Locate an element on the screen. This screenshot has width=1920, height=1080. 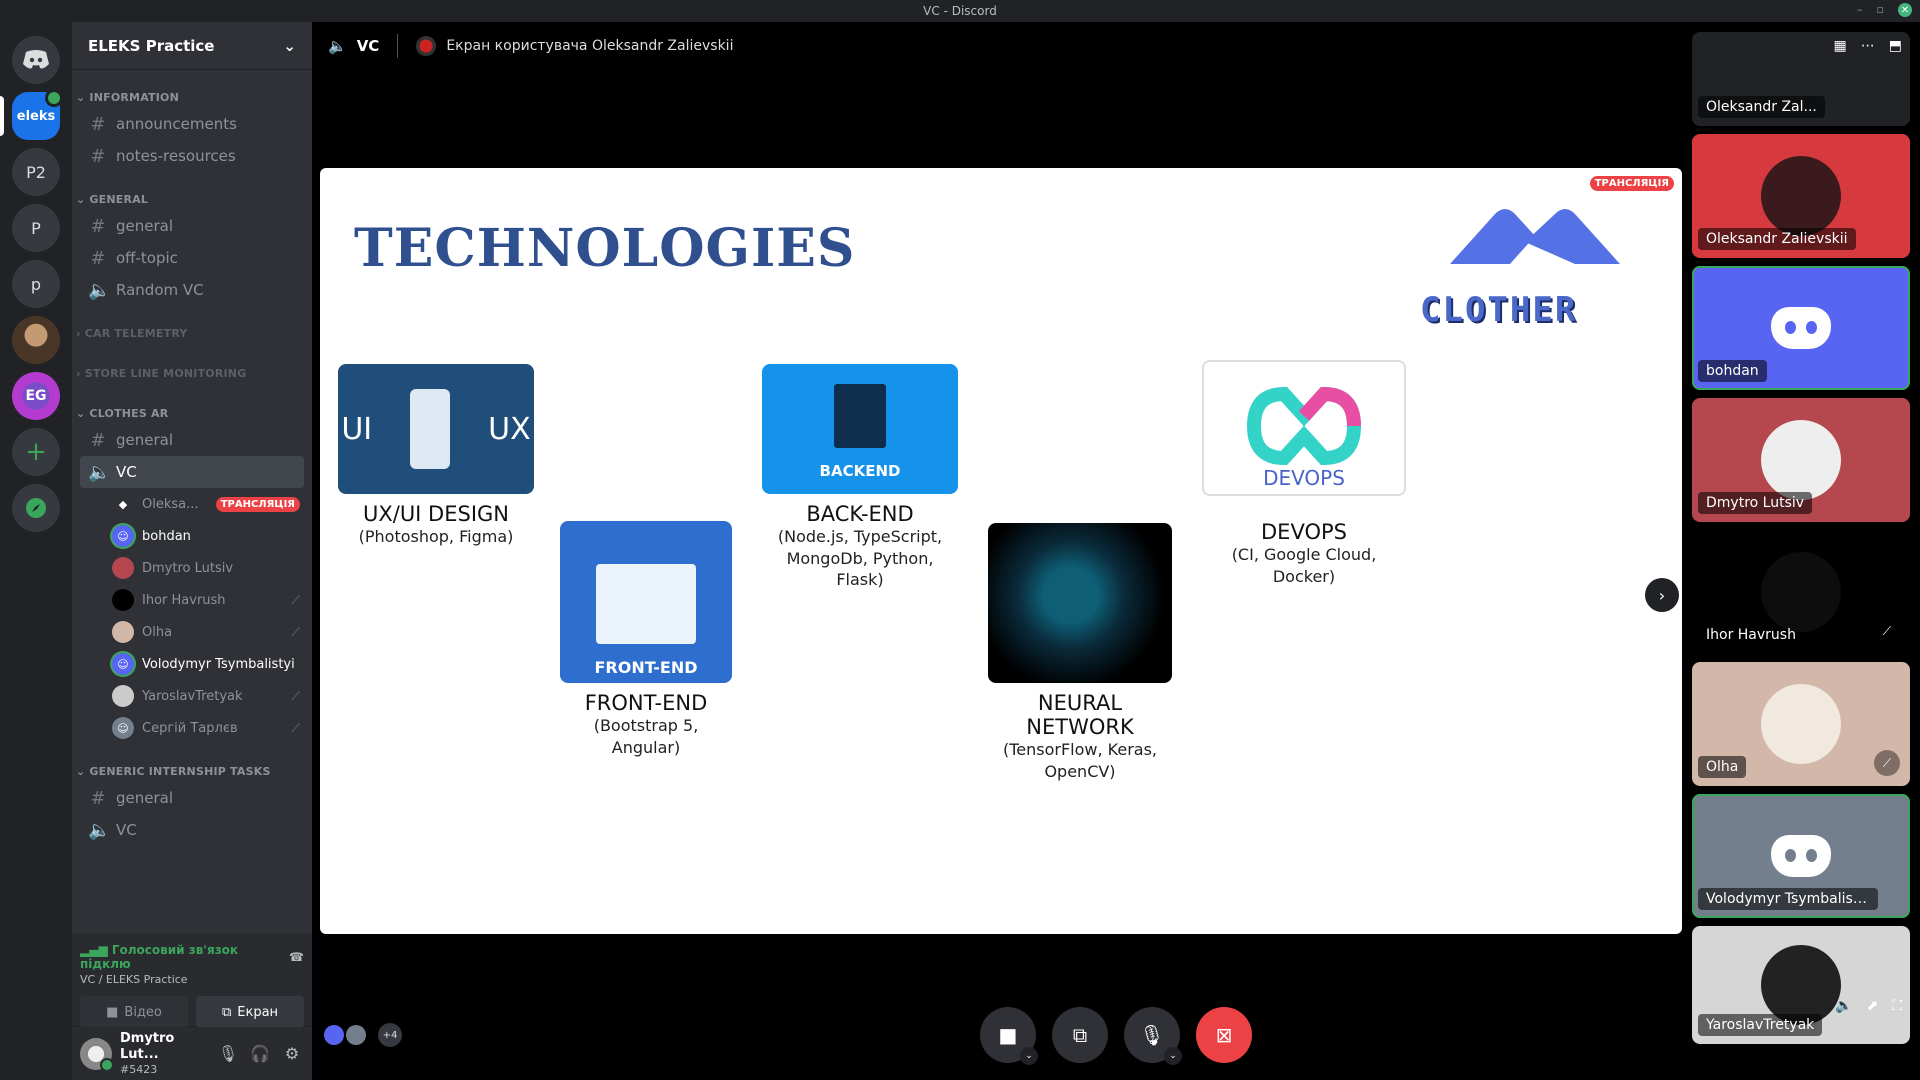
category-general: ⌄ GENERAL is located at coordinates (192, 199).